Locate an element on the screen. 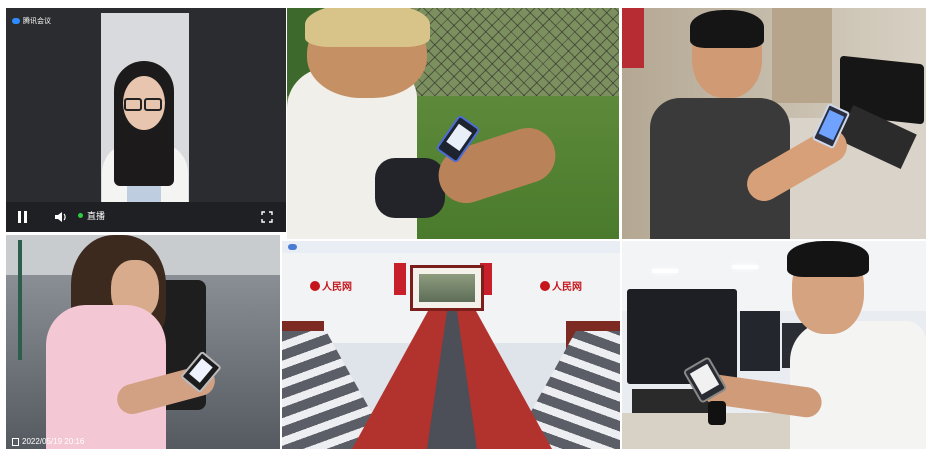 This screenshot has height=451, width=927. glasses-right is located at coordinates (153, 104).